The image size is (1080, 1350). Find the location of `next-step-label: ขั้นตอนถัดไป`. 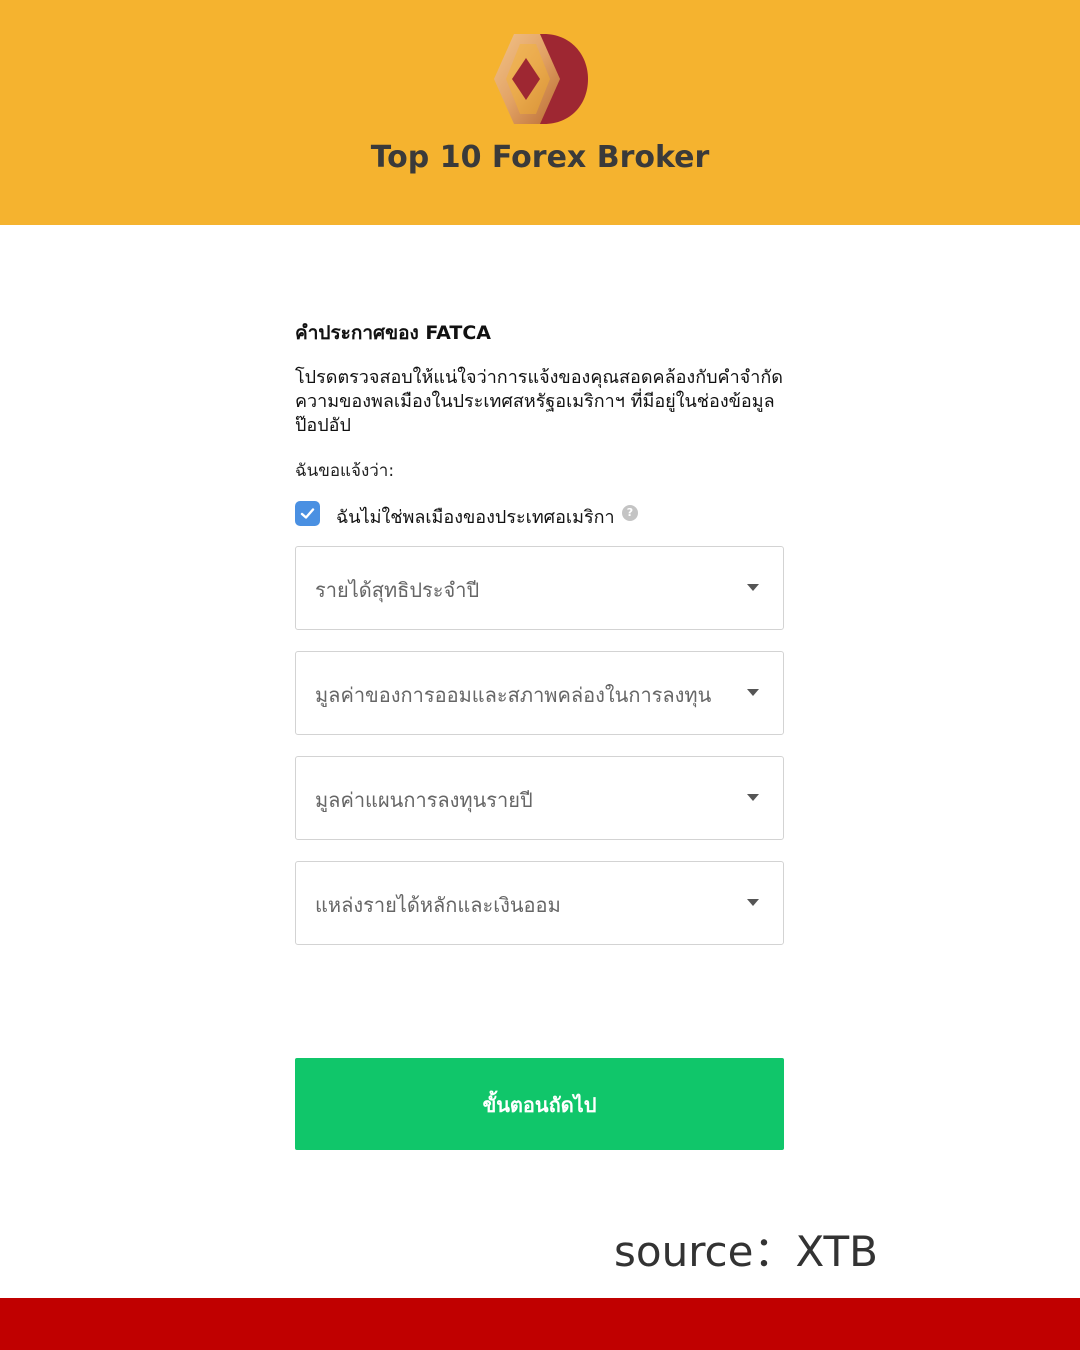

next-step-label: ขั้นตอนถัดไป is located at coordinates (539, 1105).